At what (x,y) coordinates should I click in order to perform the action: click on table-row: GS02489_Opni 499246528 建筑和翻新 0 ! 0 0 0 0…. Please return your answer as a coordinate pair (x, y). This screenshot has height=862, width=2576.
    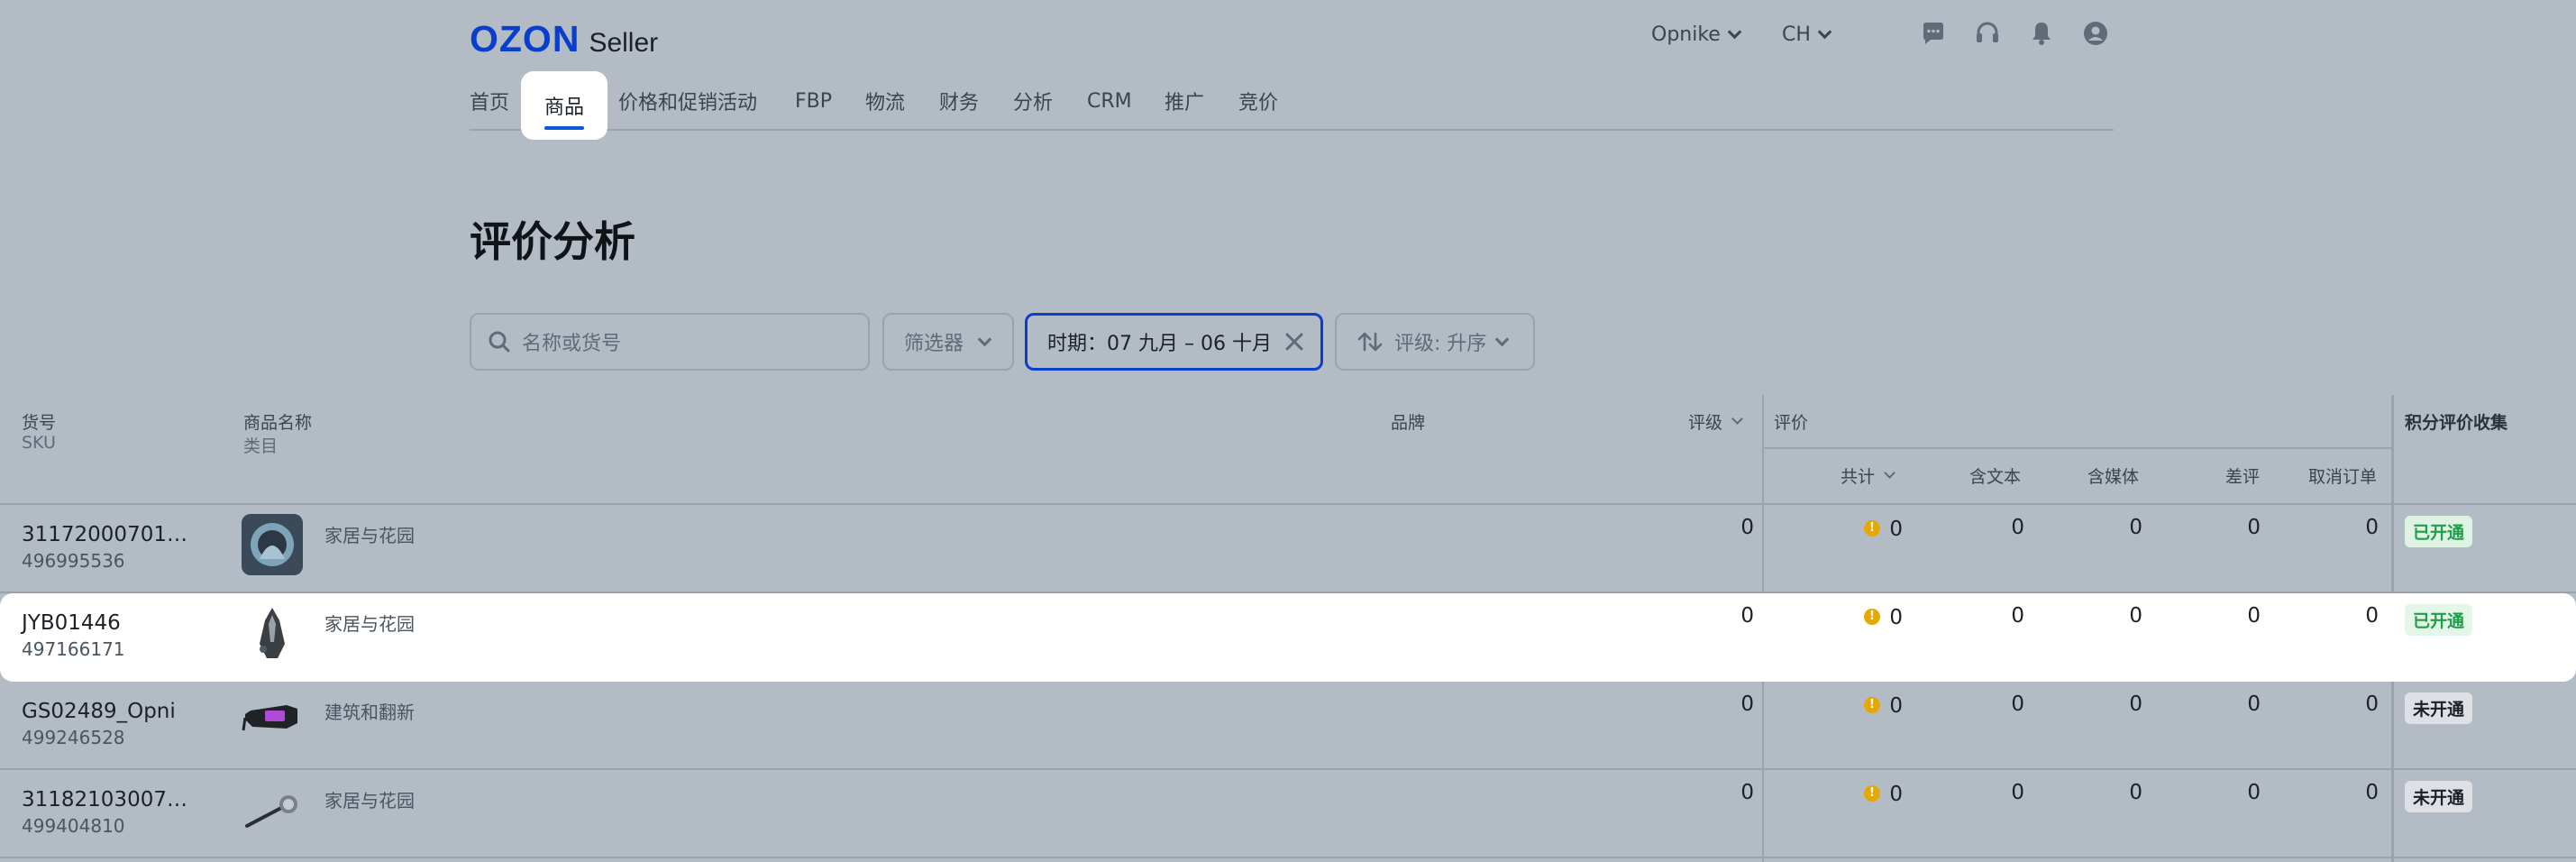
    Looking at the image, I should click on (1288, 726).